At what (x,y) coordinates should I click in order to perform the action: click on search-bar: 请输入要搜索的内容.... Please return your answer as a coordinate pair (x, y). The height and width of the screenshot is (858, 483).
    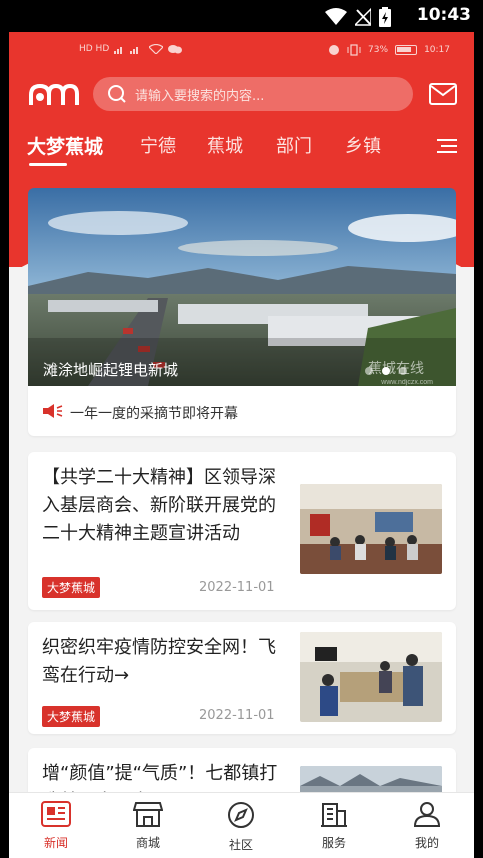
    Looking at the image, I should click on (253, 94).